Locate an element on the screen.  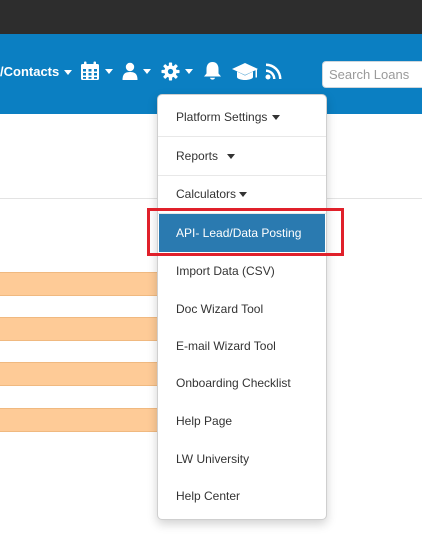
menu-item-platform-settings: Platform Settings is located at coordinates (242, 117).